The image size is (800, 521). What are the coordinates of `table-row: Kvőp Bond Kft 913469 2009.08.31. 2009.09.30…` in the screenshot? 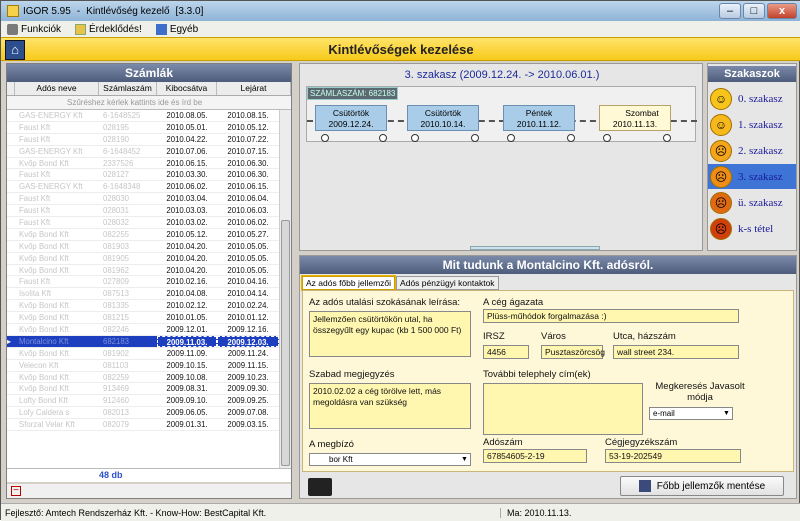 It's located at (143, 389).